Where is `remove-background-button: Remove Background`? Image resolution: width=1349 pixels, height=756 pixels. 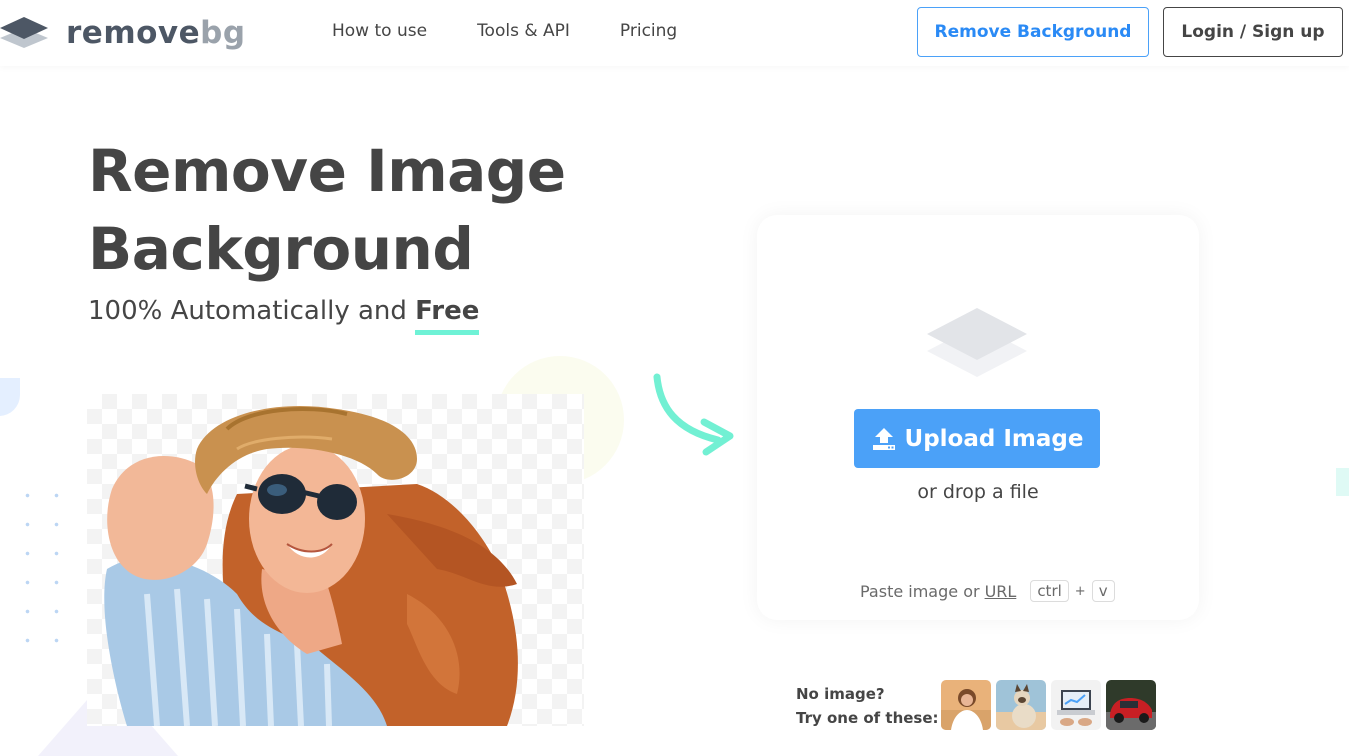
remove-background-button: Remove Background is located at coordinates (1033, 32).